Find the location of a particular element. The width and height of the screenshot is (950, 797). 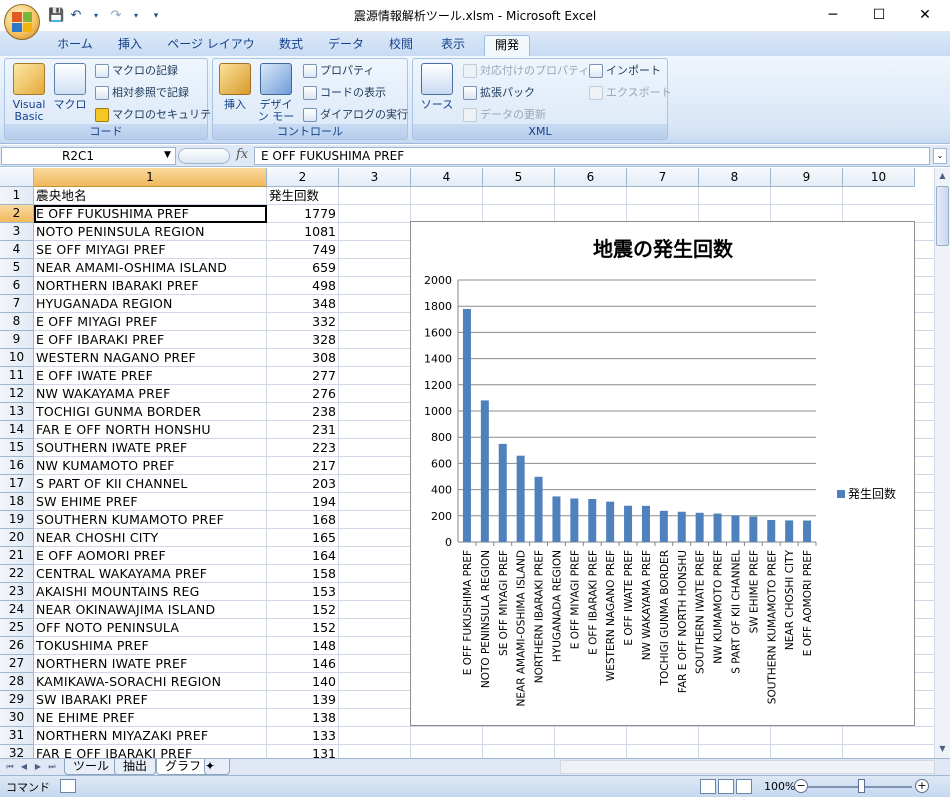

cell-count: 139 is located at coordinates (303, 700).